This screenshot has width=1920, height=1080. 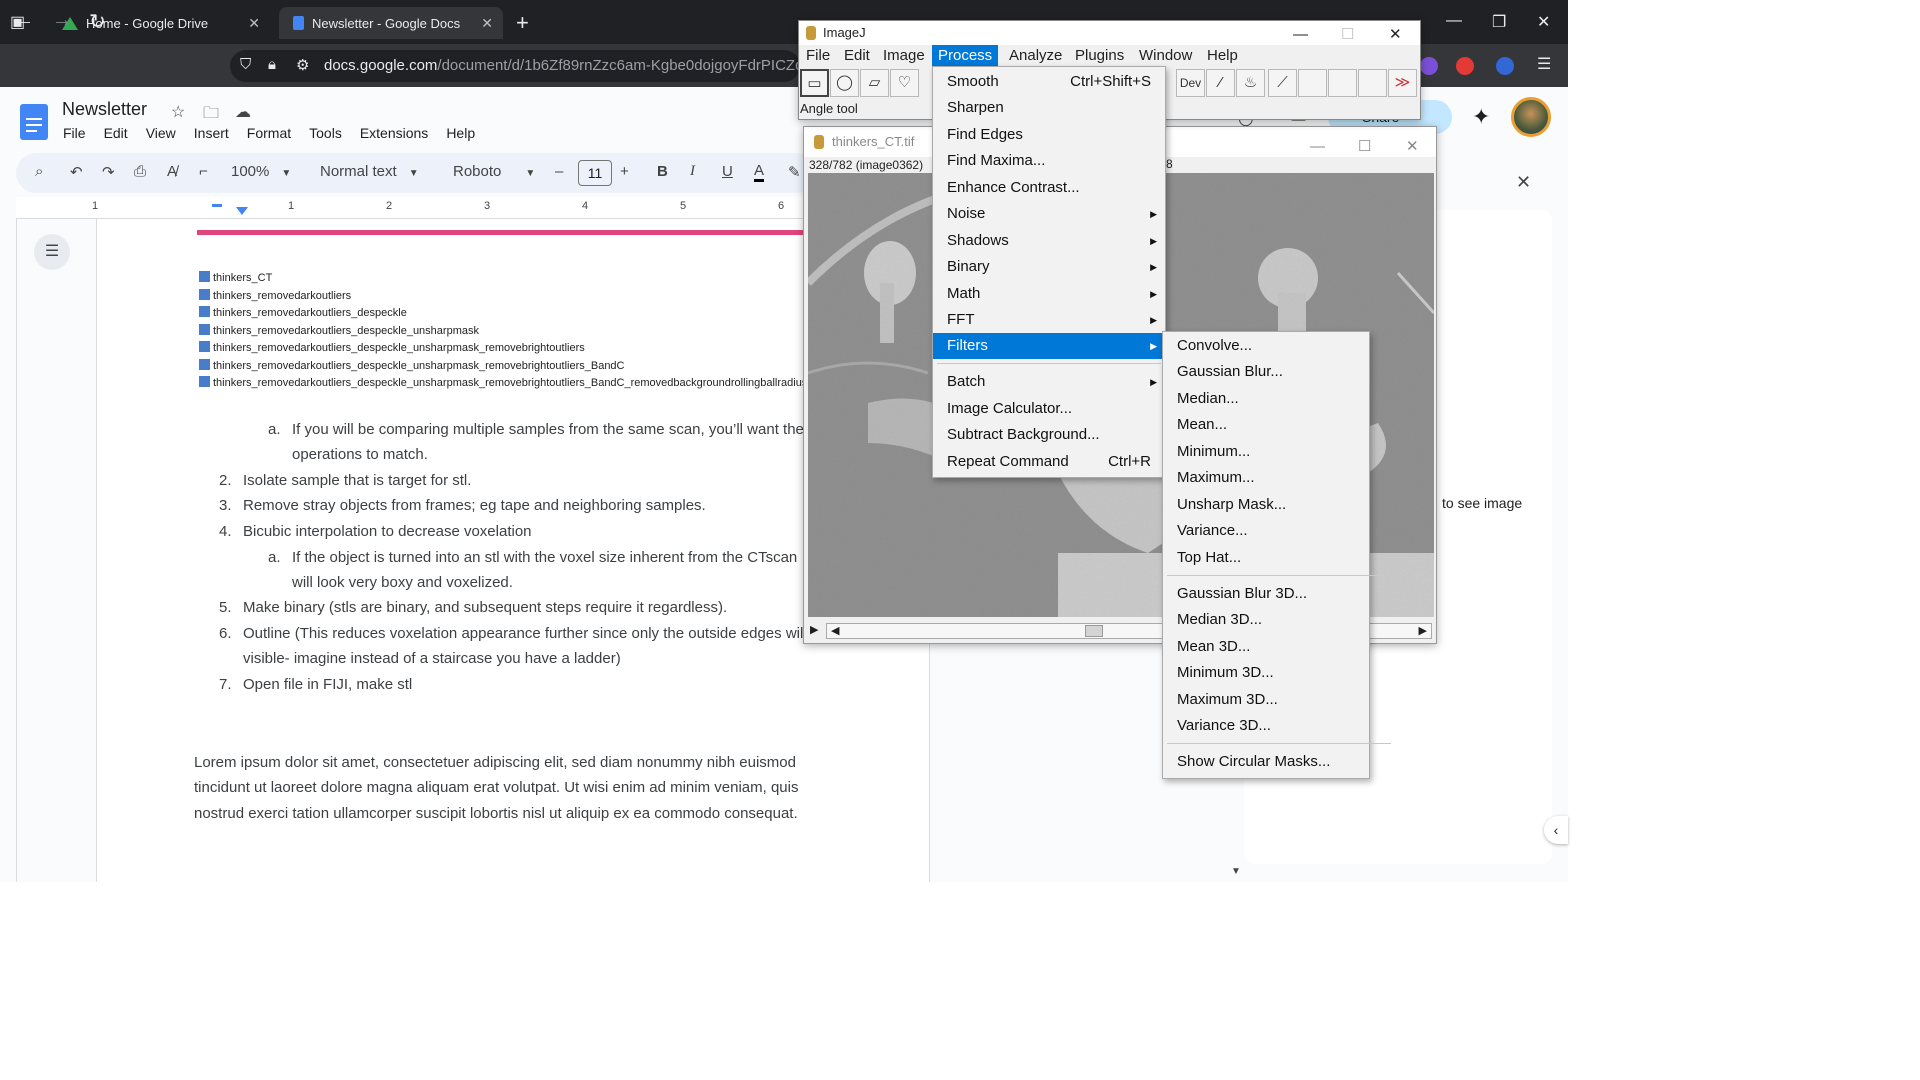 I want to click on menu-item-filters: Filters ▶, so click(x=1049, y=346).